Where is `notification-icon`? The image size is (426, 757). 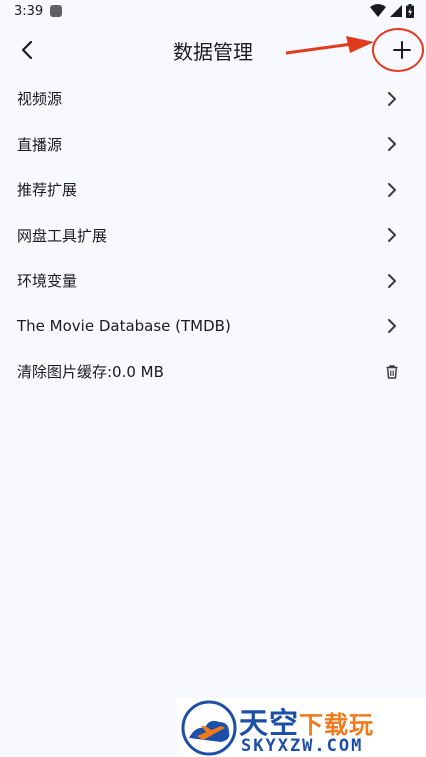 notification-icon is located at coordinates (56, 11).